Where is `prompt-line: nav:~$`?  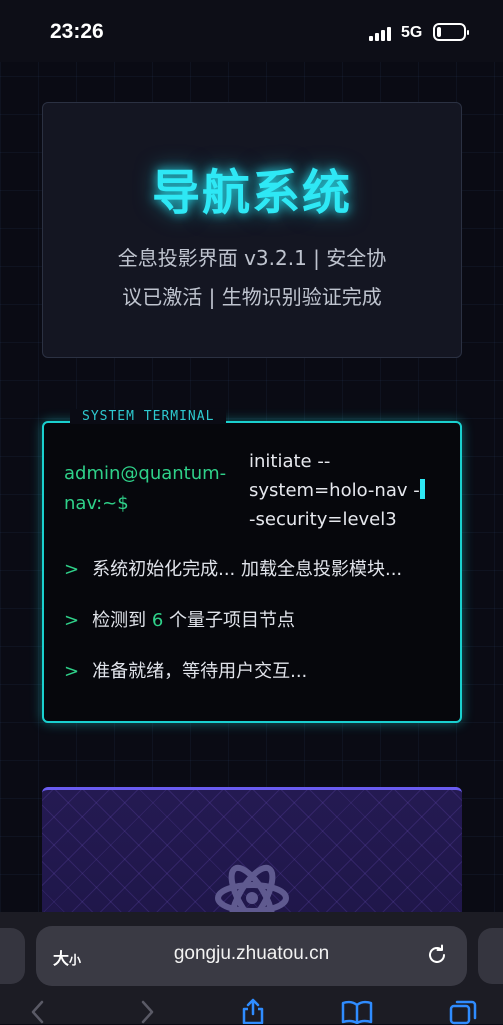
prompt-line: nav:~$ is located at coordinates (96, 503).